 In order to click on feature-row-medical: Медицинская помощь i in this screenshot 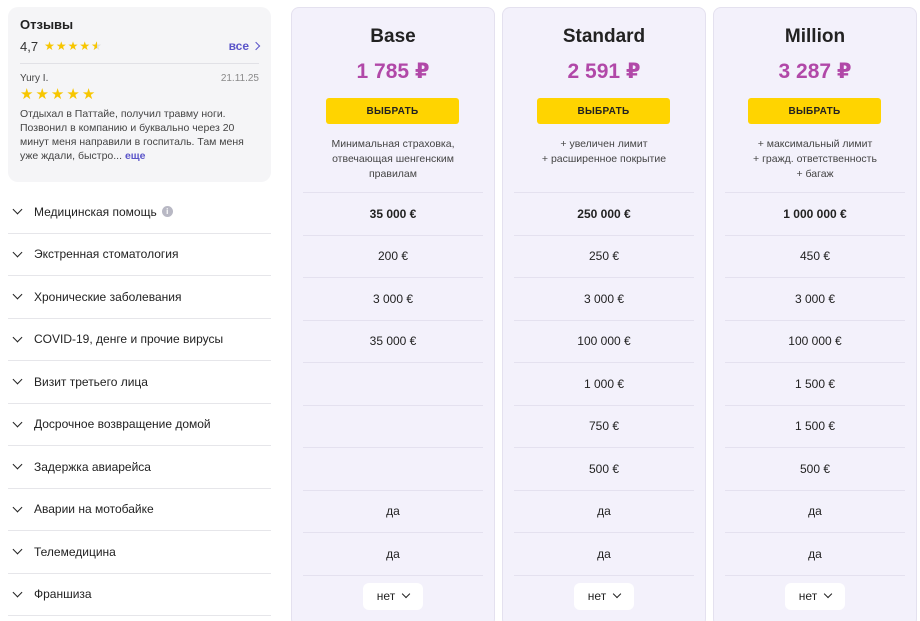, I will do `click(139, 212)`.